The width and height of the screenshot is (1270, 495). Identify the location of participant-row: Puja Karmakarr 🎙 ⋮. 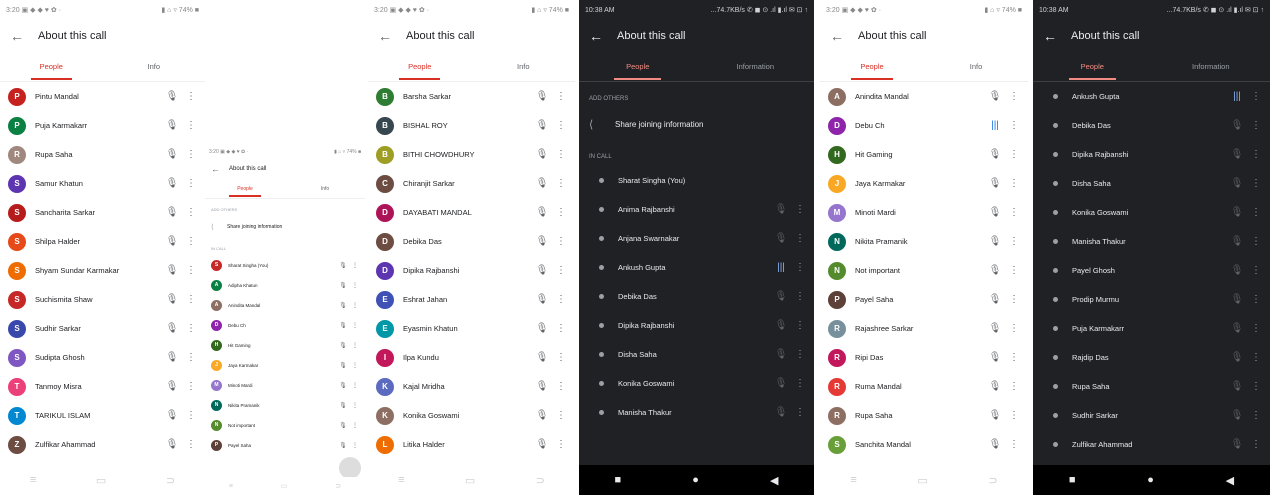
(1151, 328).